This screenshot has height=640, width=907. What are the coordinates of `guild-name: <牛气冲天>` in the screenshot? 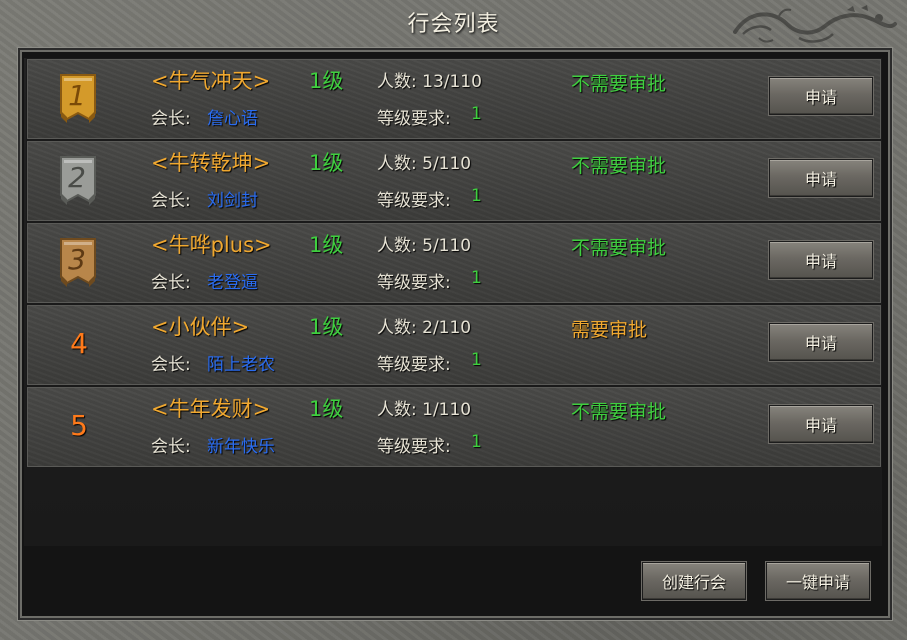 It's located at (211, 81).